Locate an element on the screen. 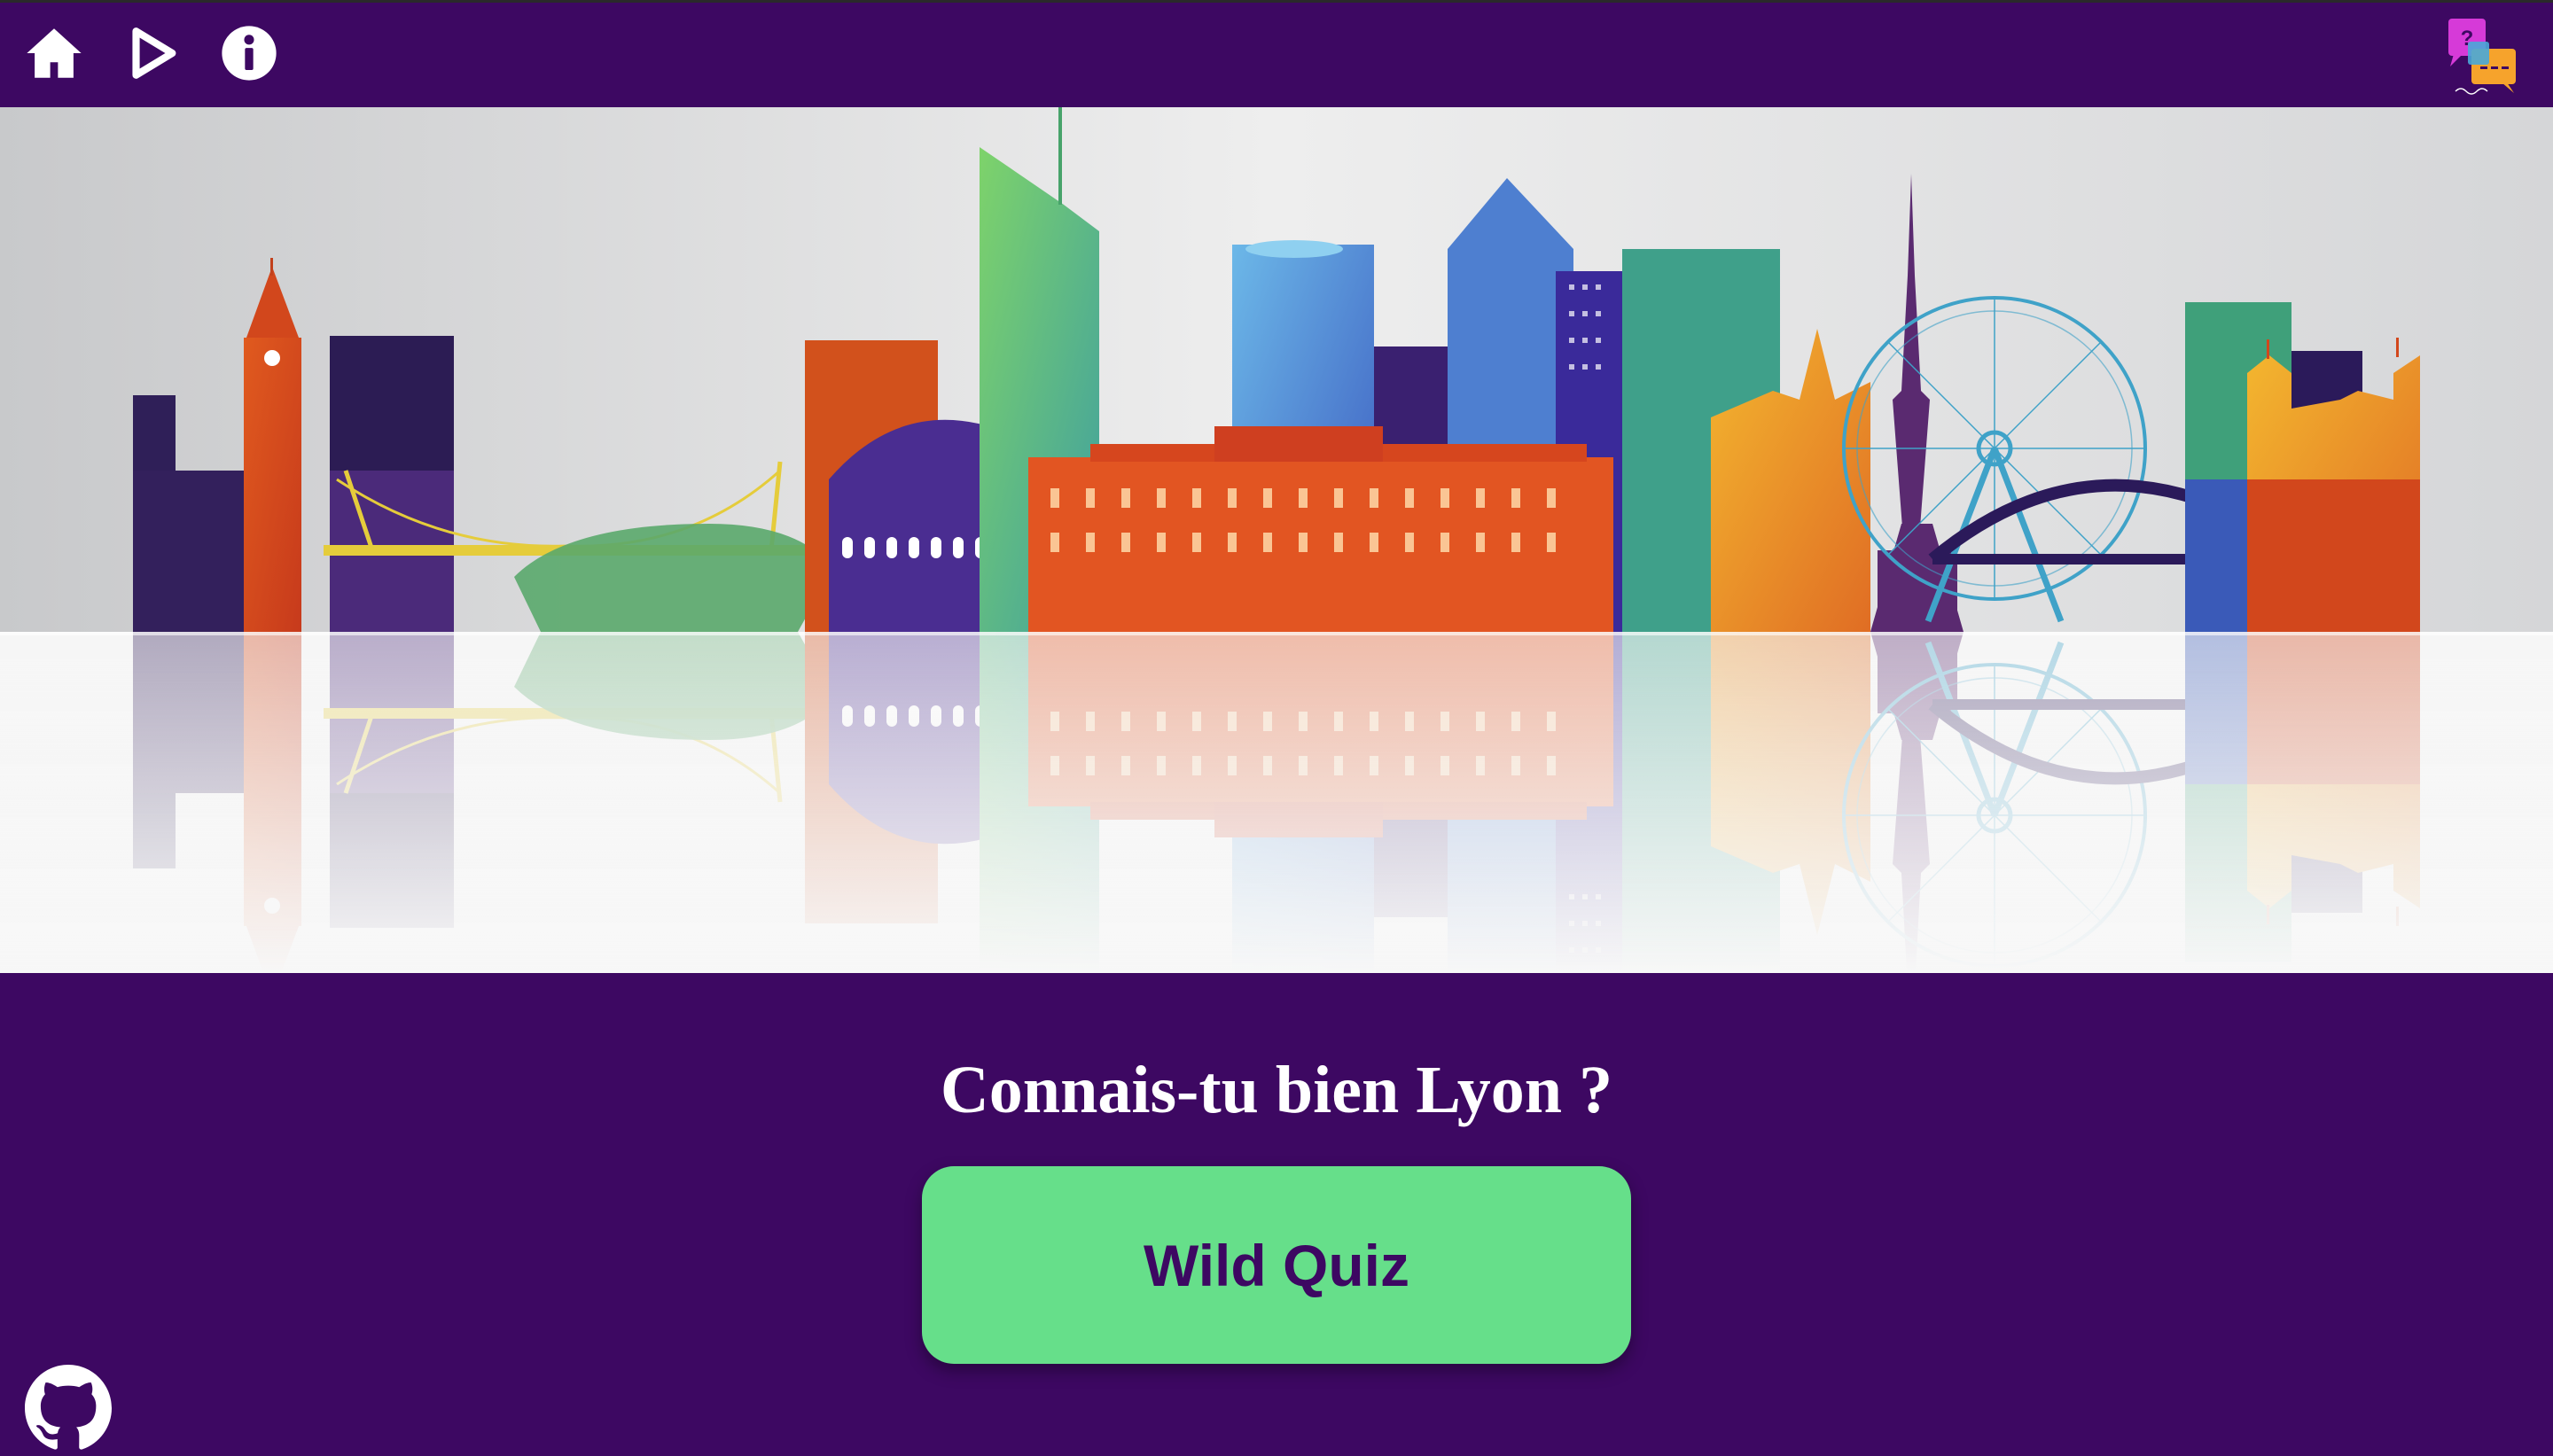 The height and width of the screenshot is (1456, 2553). home-icon is located at coordinates (54, 53).